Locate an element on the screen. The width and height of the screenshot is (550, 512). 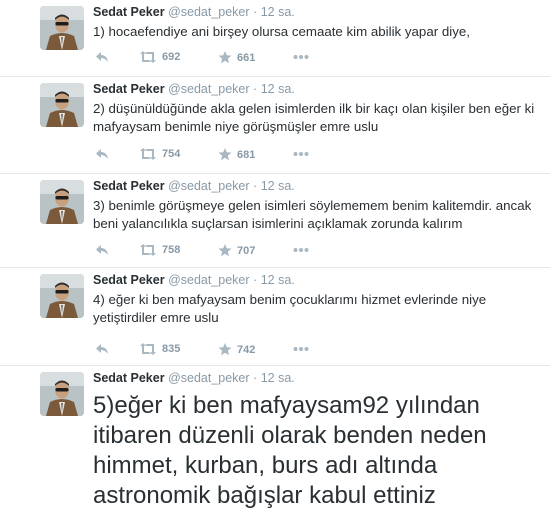
retweet-count: 692 is located at coordinates (171, 57).